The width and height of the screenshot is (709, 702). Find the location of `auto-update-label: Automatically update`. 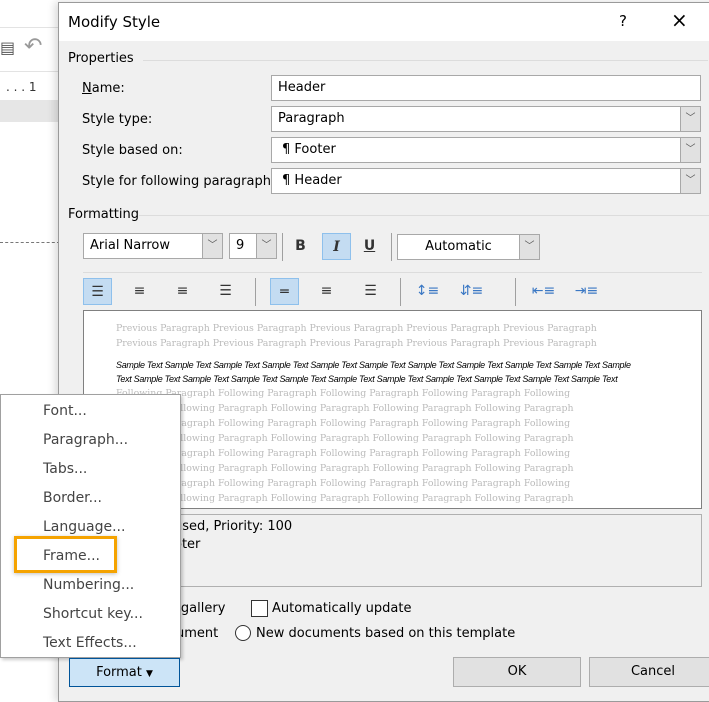

auto-update-label: Automatically update is located at coordinates (342, 608).